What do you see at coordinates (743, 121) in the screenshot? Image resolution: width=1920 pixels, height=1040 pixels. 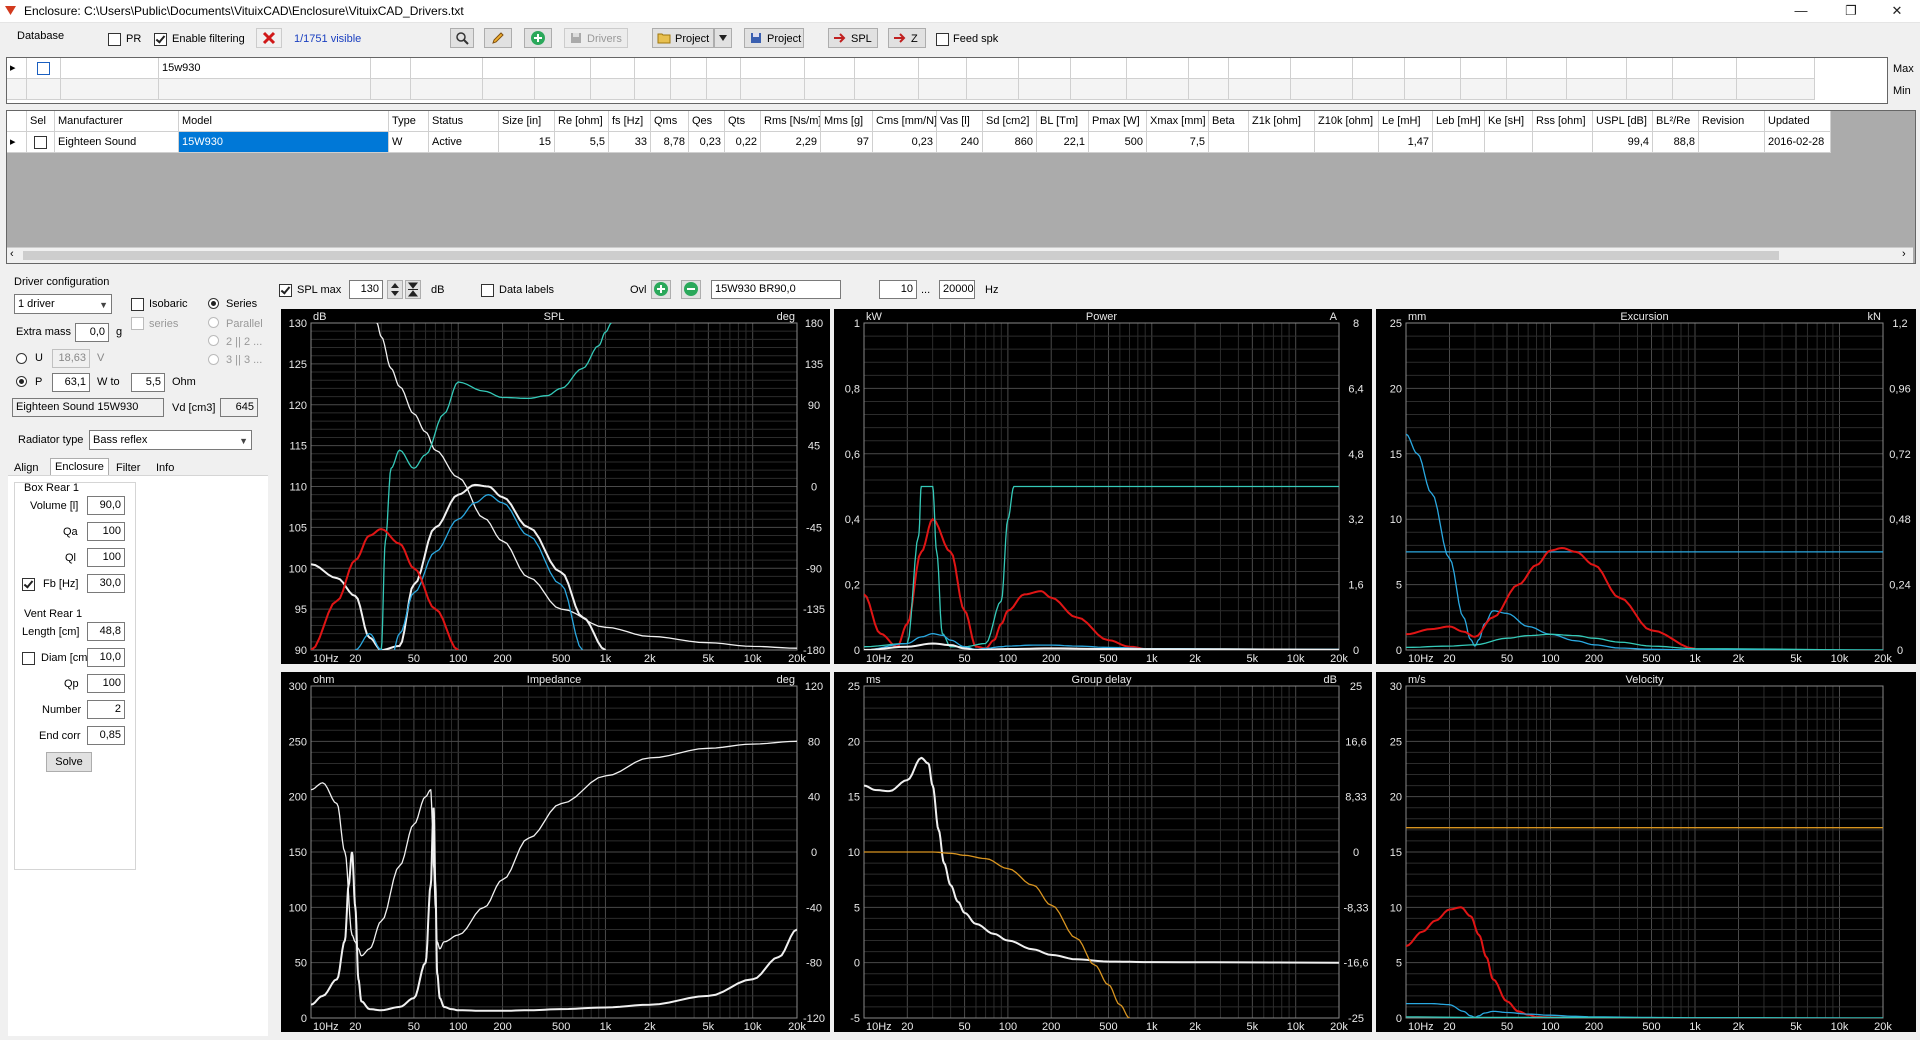 I see `column-header: Qts` at bounding box center [743, 121].